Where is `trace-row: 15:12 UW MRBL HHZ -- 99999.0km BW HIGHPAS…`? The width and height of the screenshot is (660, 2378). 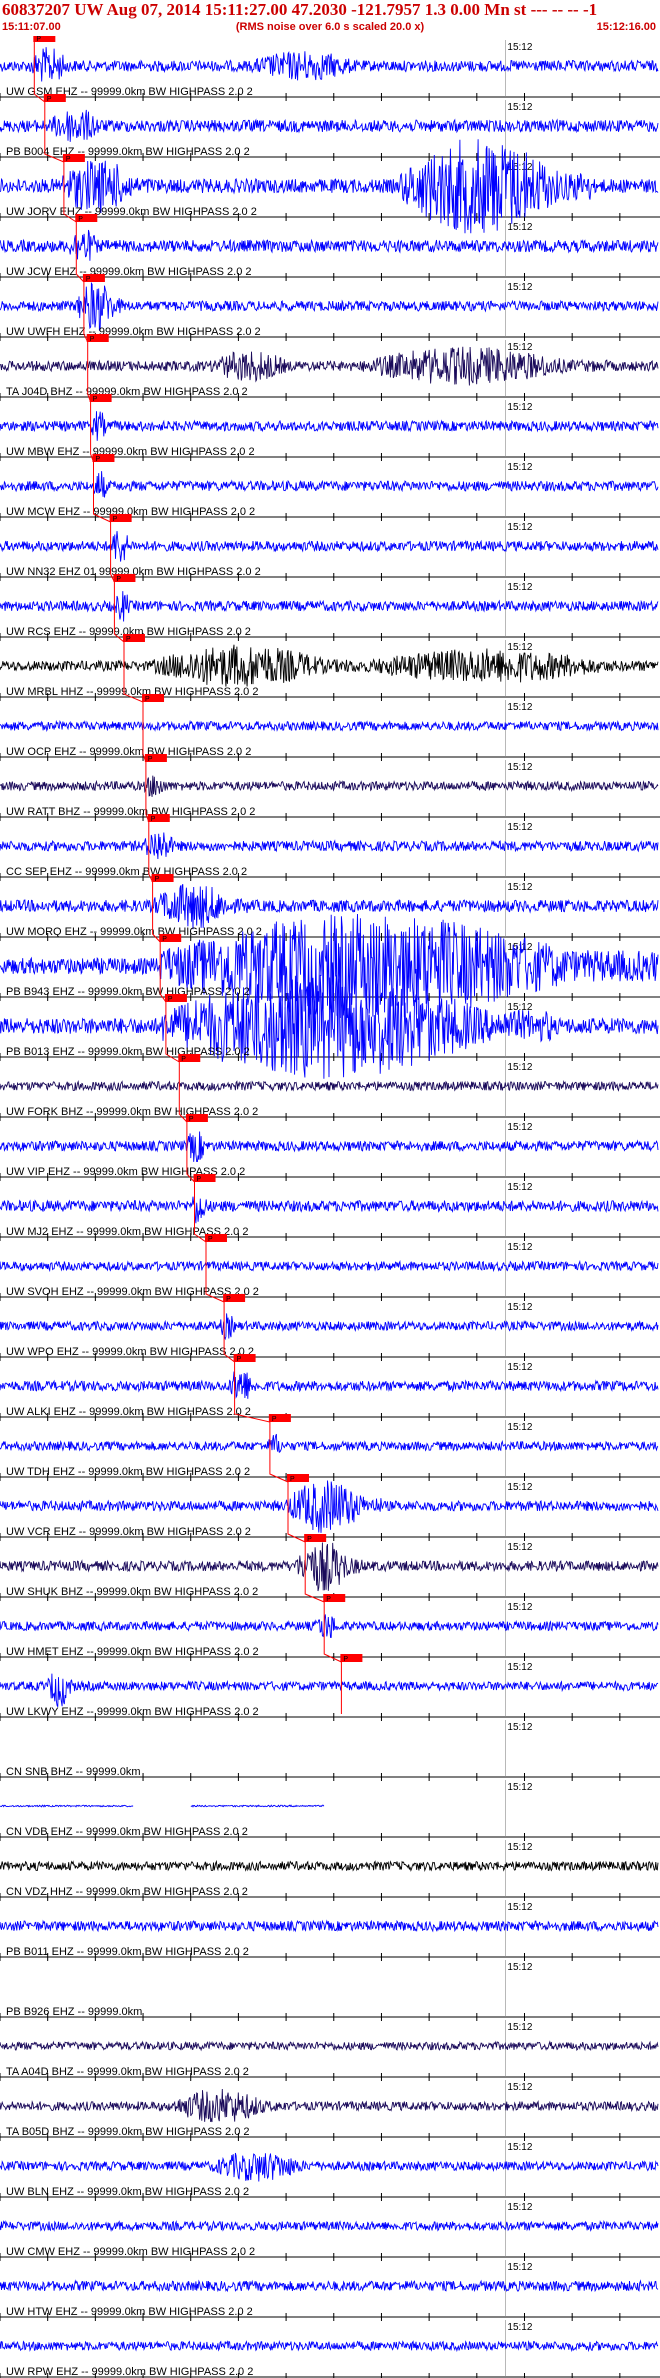 trace-row: 15:12 UW MRBL HHZ -- 99999.0km BW HIGHPAS… is located at coordinates (330, 667).